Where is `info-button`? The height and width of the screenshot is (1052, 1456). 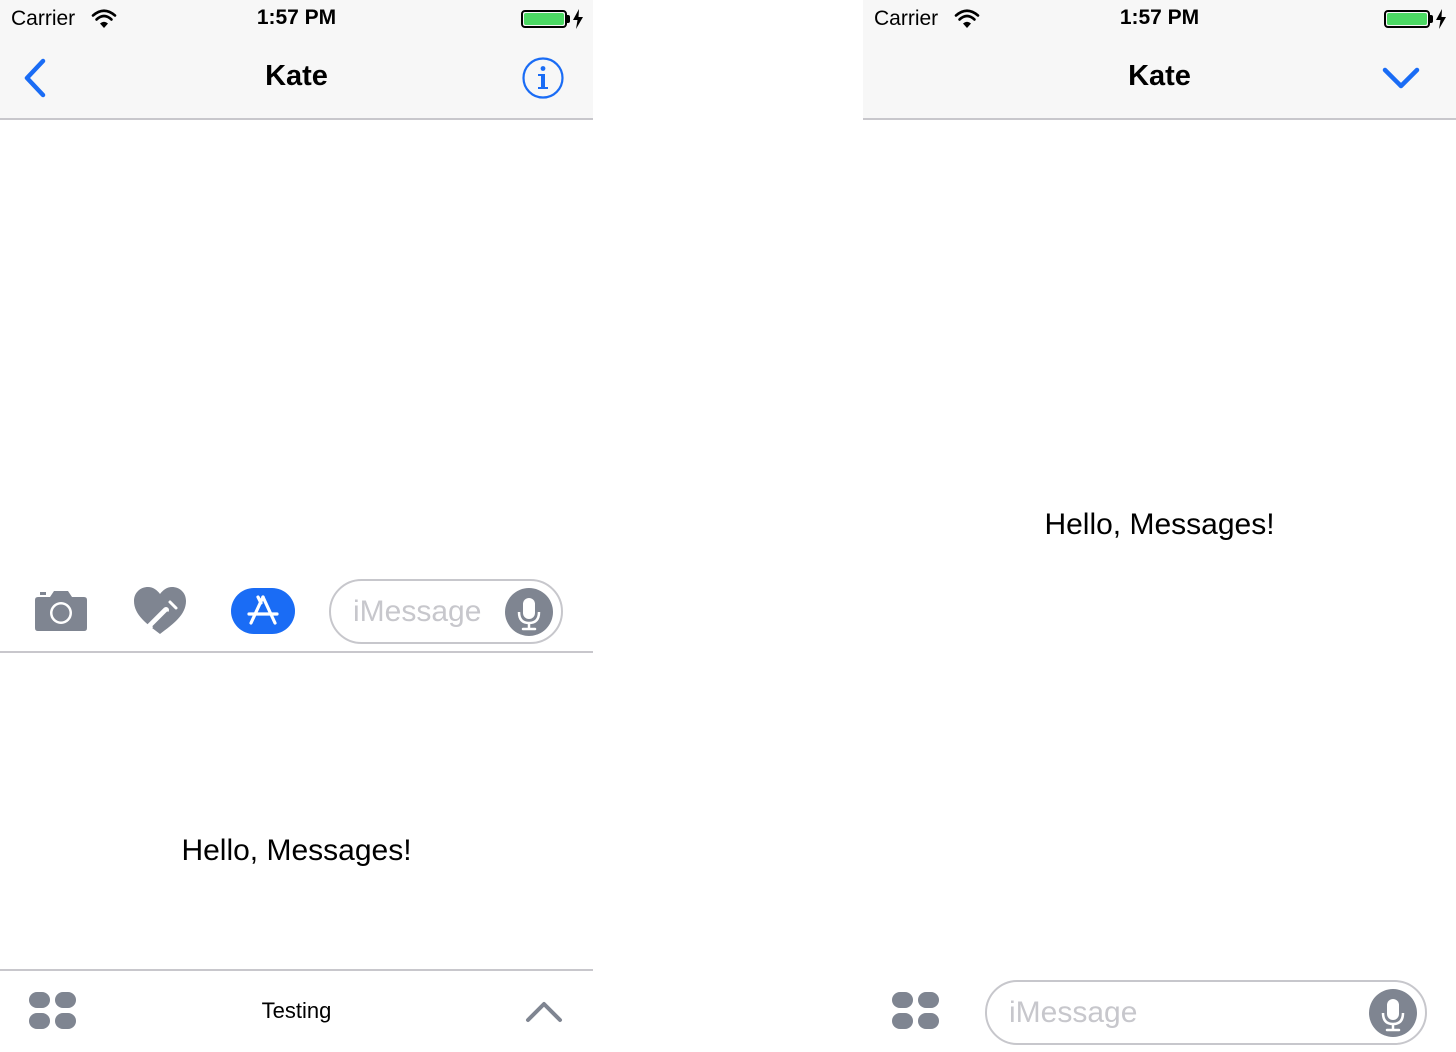
info-button is located at coordinates (543, 78).